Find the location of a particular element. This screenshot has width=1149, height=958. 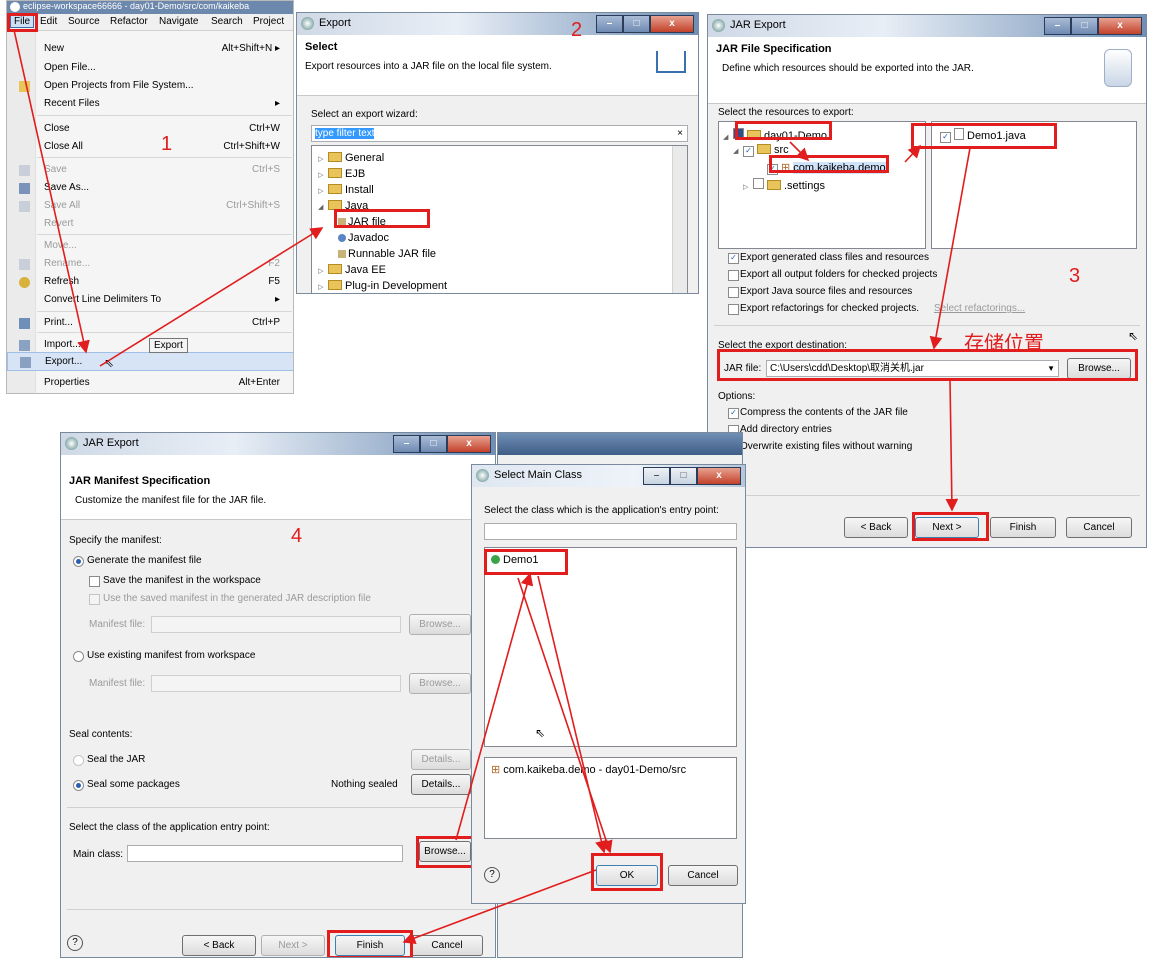

arrow-file-to-destination is located at coordinates (950, 248).